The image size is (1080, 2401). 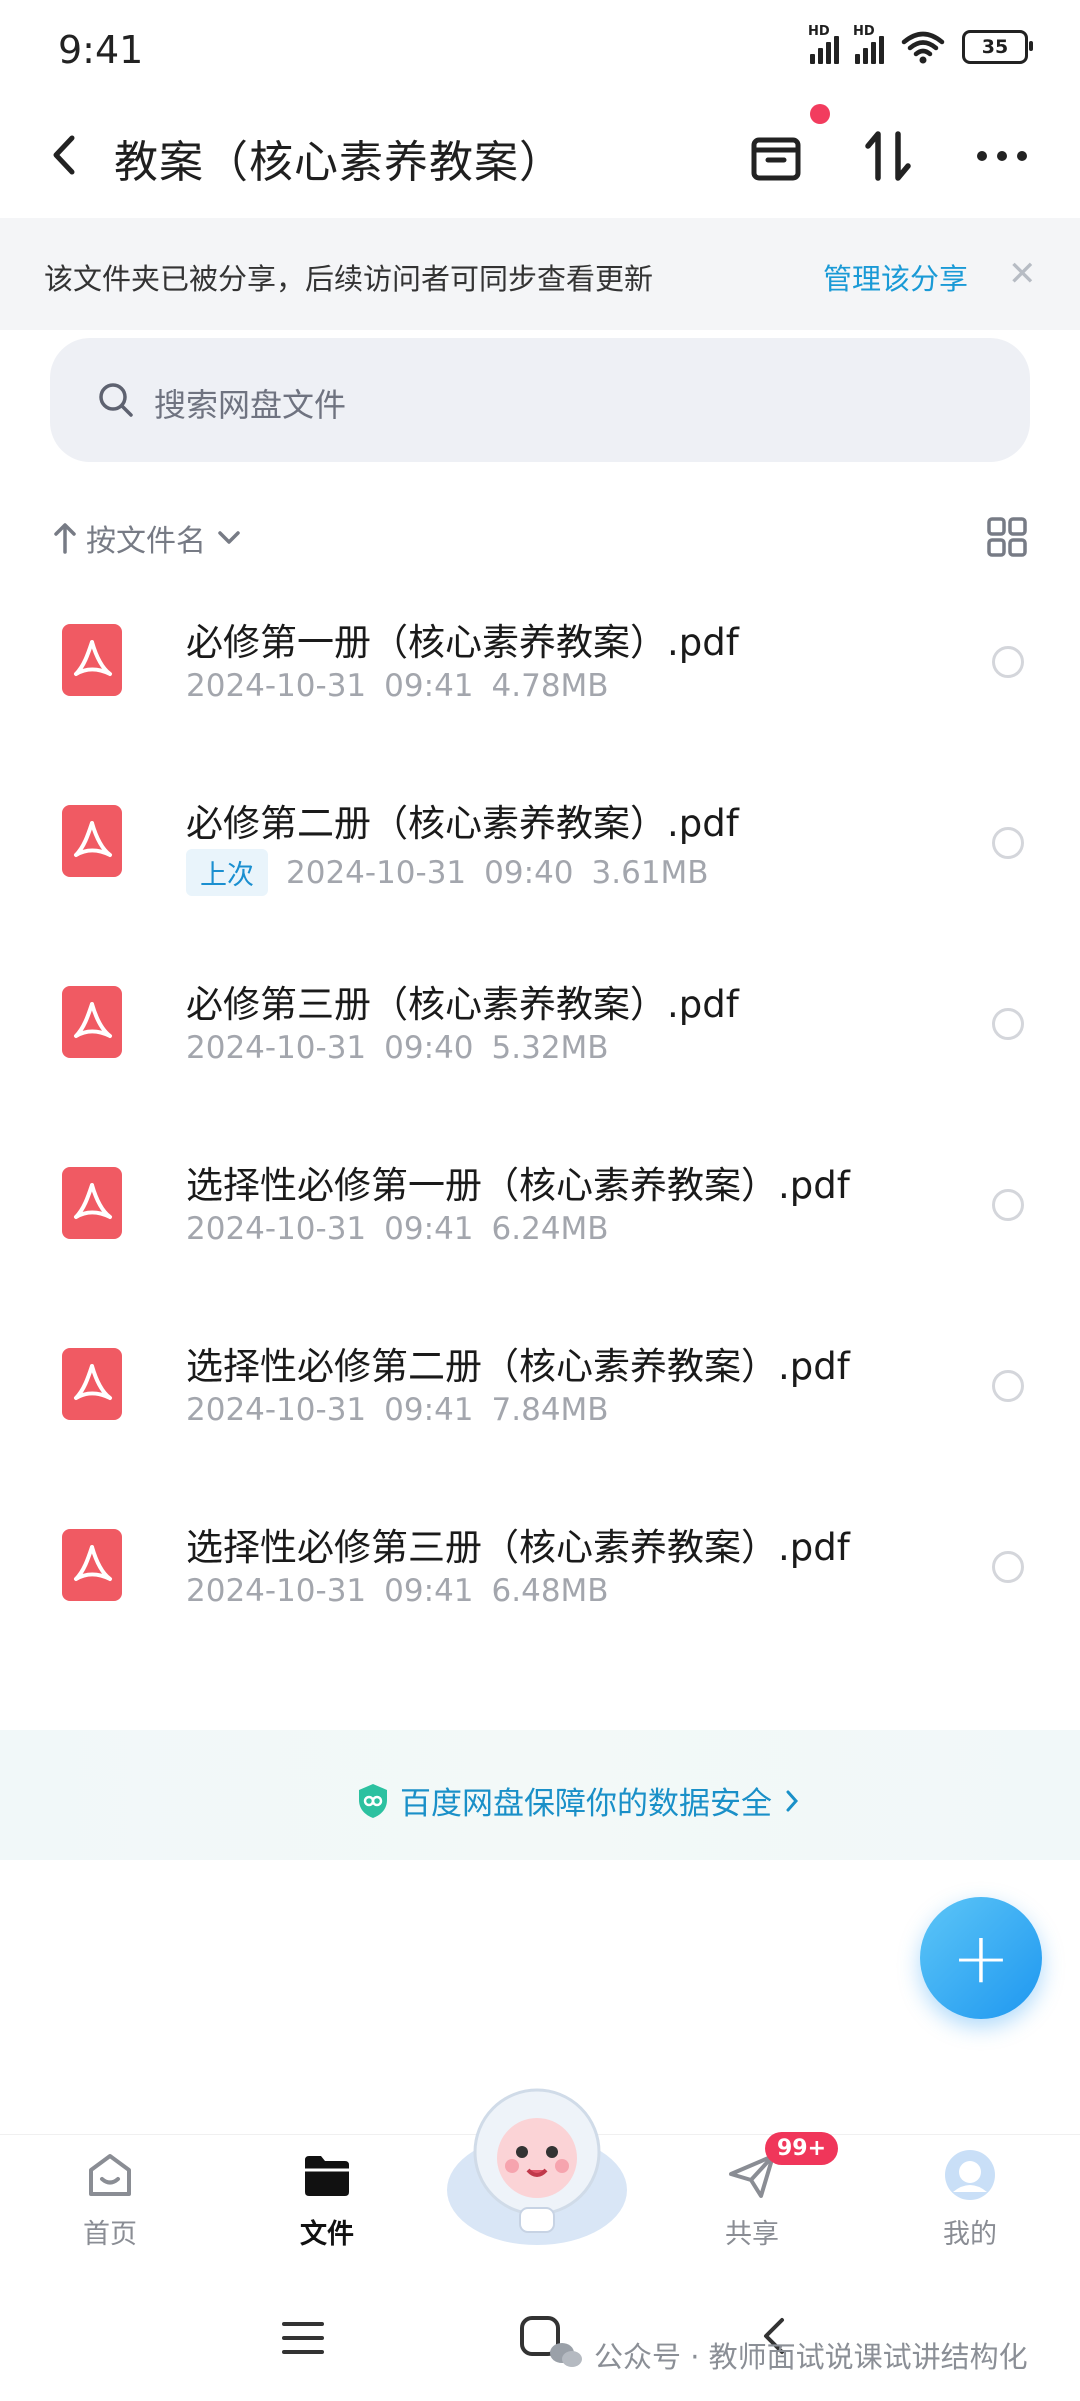 What do you see at coordinates (802, 2148) in the screenshot?
I see `share-badge: 99+` at bounding box center [802, 2148].